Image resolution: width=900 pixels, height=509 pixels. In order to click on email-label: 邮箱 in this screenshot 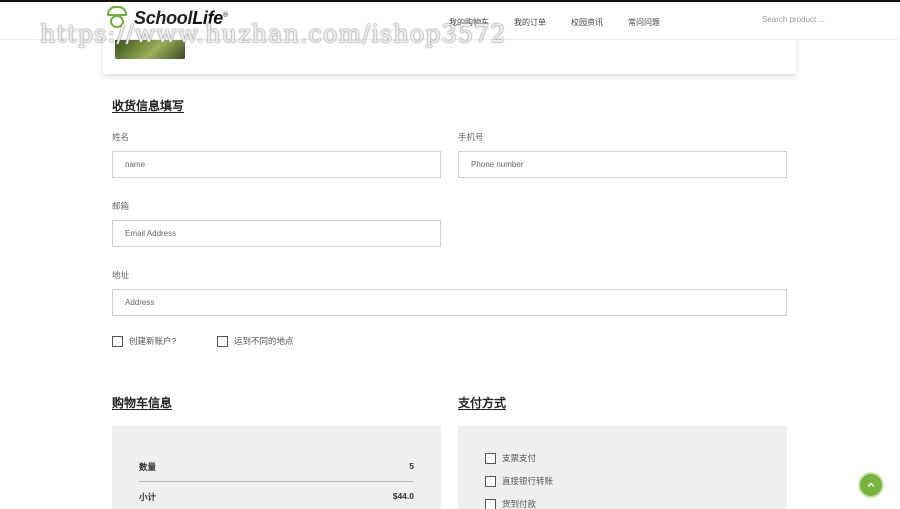, I will do `click(121, 206)`.